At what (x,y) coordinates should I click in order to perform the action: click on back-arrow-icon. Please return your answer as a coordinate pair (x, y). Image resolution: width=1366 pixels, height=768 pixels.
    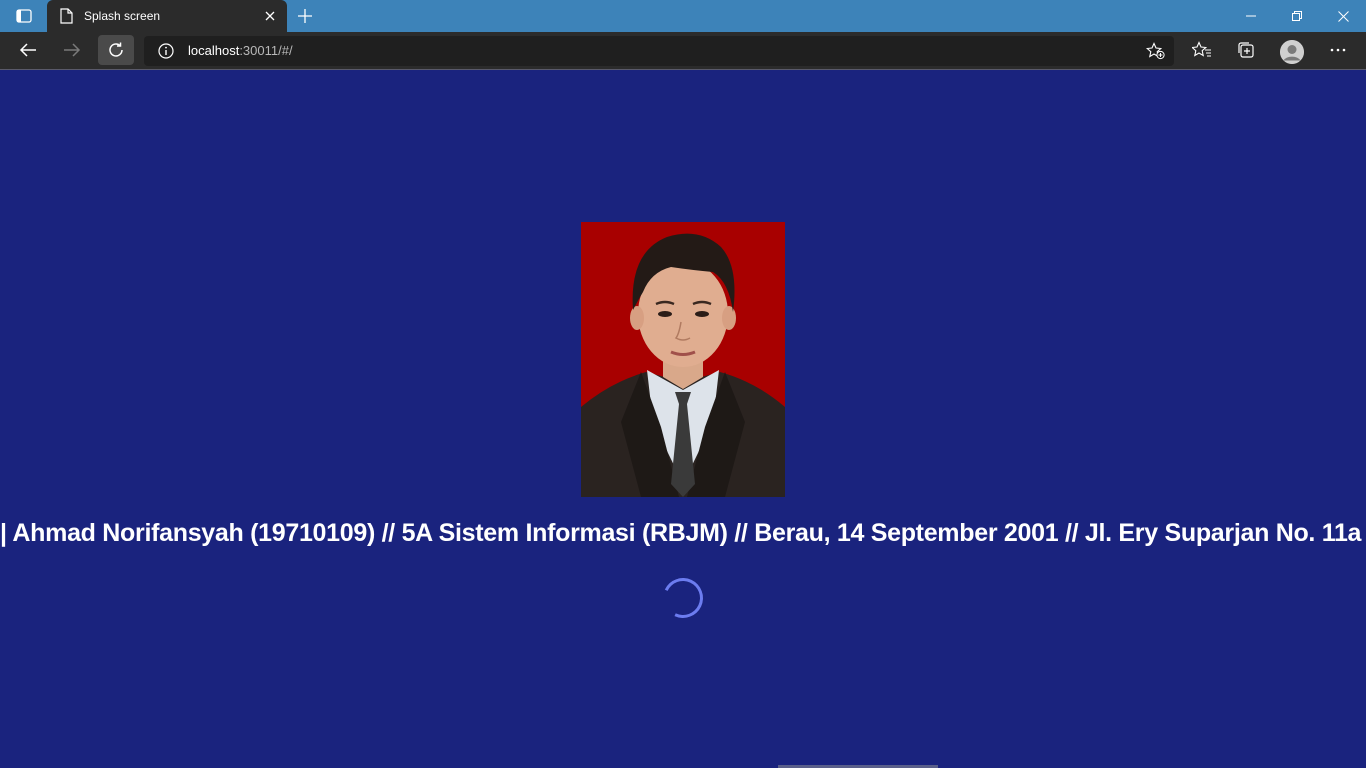
    Looking at the image, I should click on (27, 50).